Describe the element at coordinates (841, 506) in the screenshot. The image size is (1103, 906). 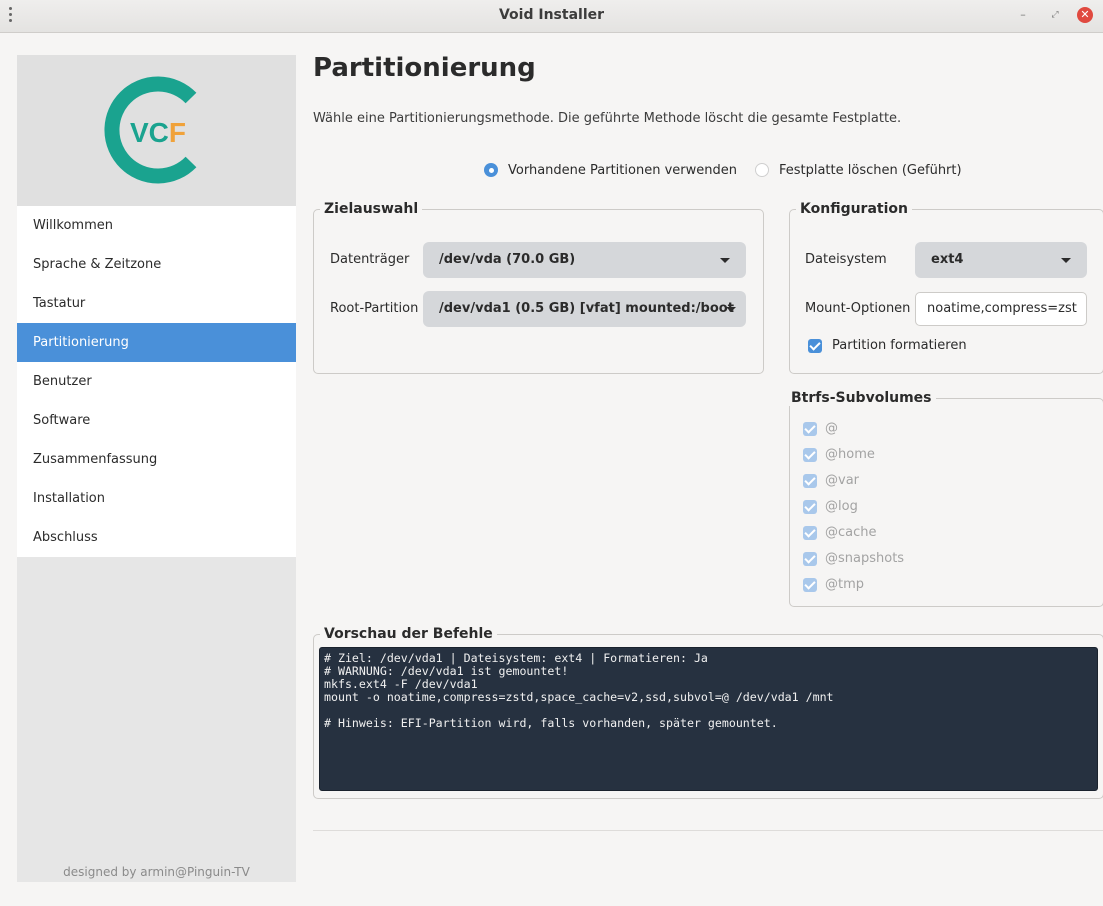
I see `subvol-label: @log` at that location.